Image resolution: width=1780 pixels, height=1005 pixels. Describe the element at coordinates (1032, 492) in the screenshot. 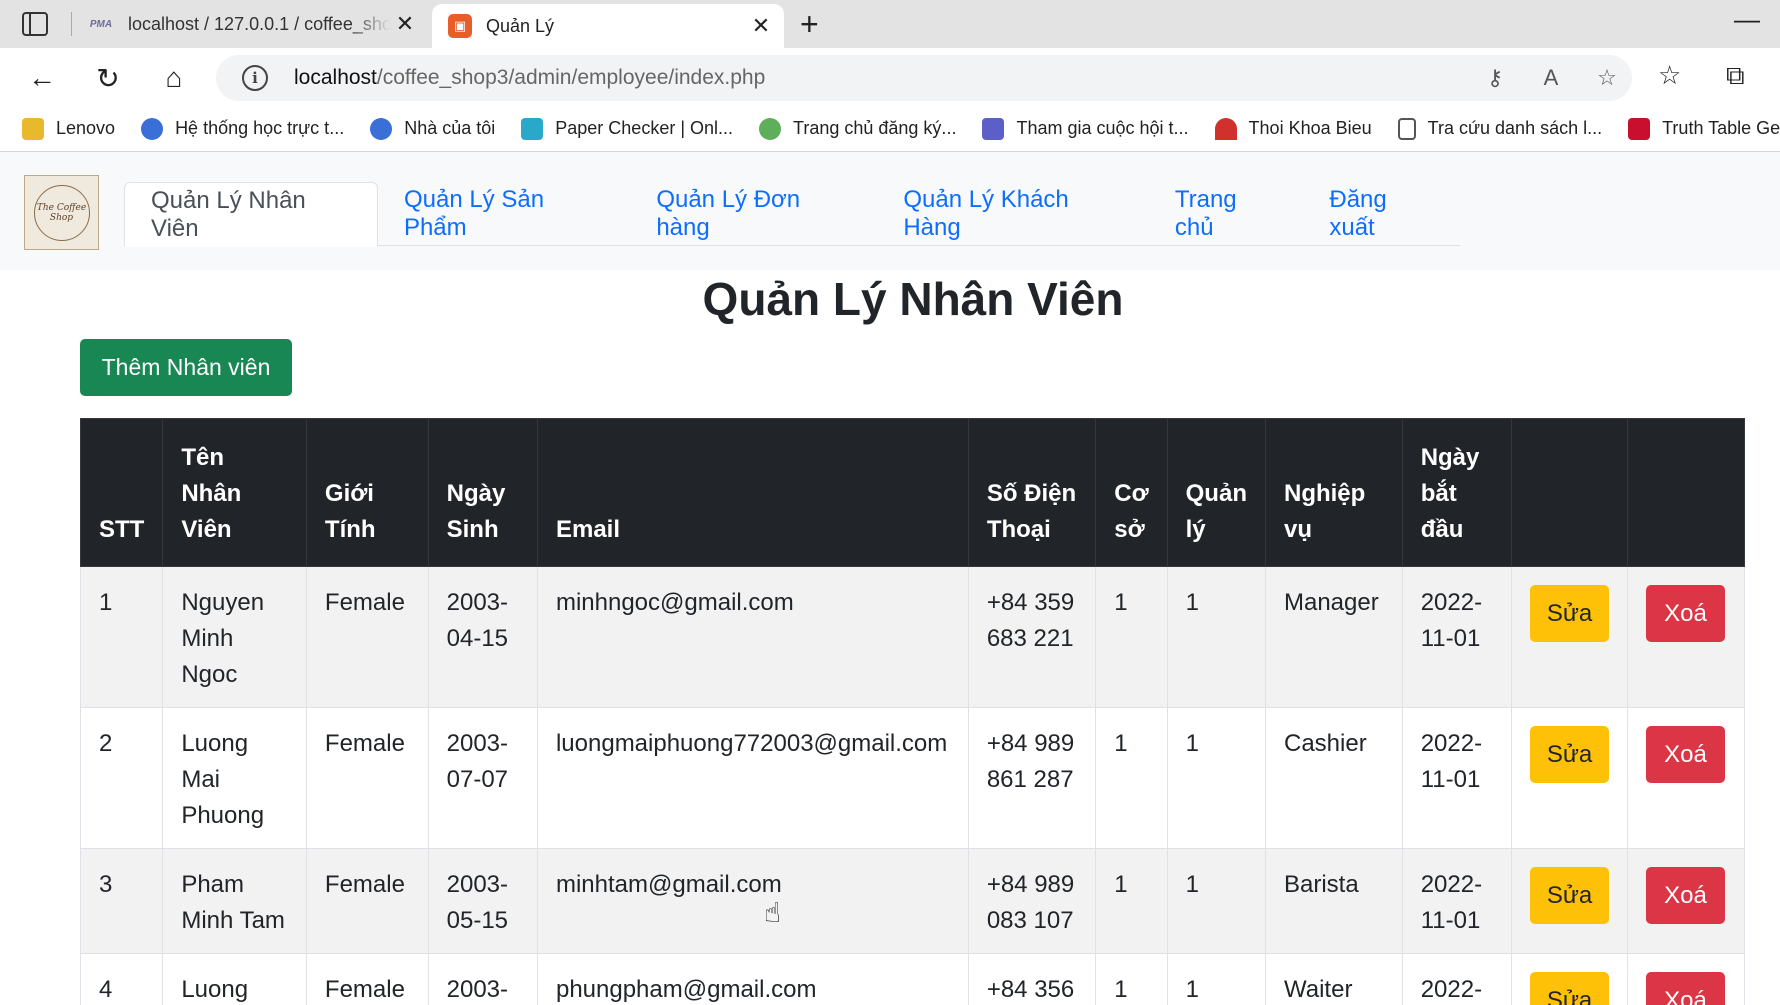

I see `header-phone: Số Điện Thoại` at that location.